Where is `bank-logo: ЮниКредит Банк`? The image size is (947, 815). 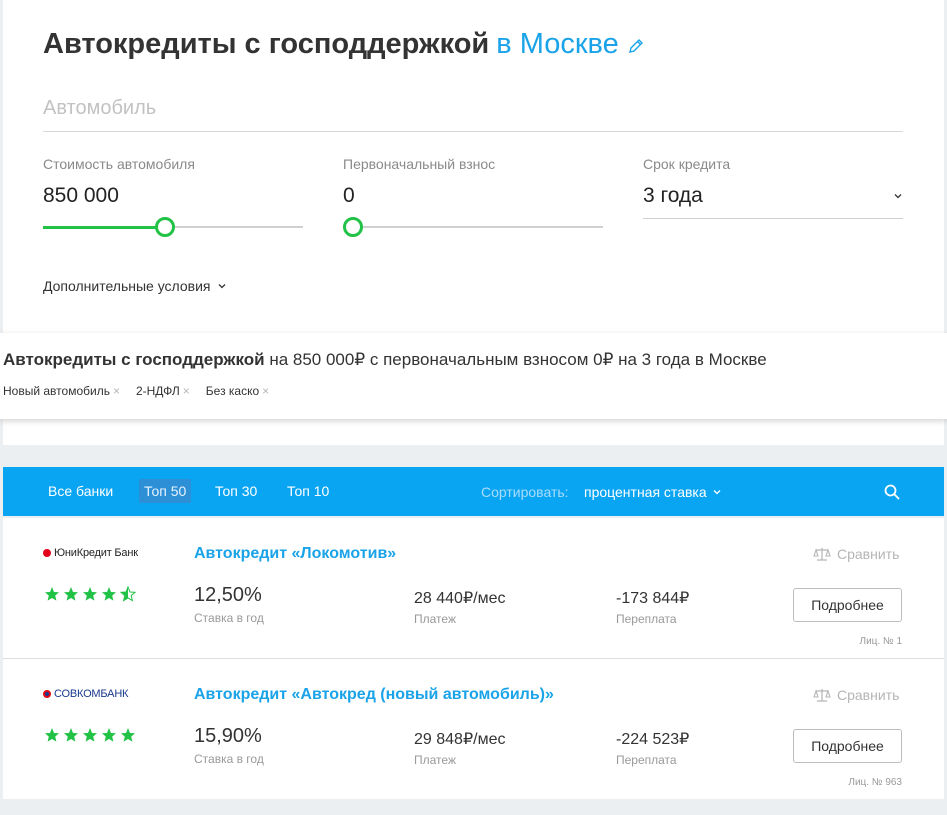 bank-logo: ЮниКредит Банк is located at coordinates (90, 553).